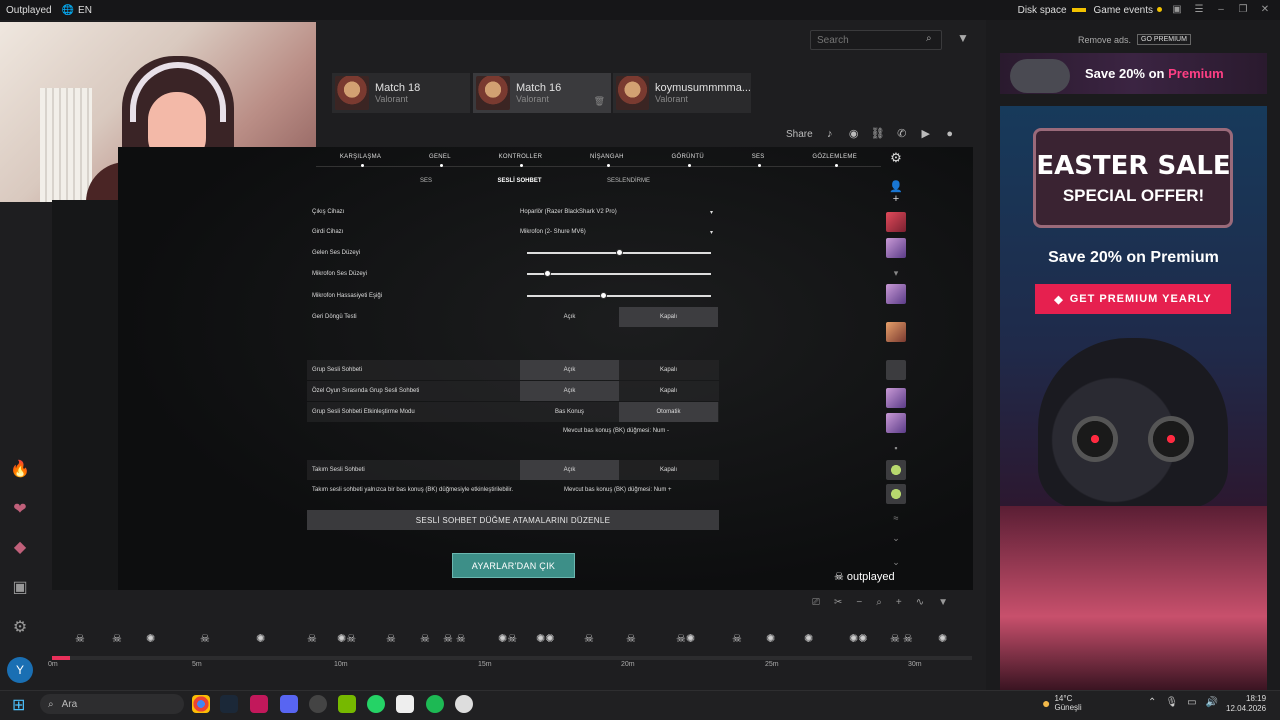 The image size is (1280, 720). Describe the element at coordinates (830, 134) in the screenshot. I see `tiktok-icon: ♪` at that location.